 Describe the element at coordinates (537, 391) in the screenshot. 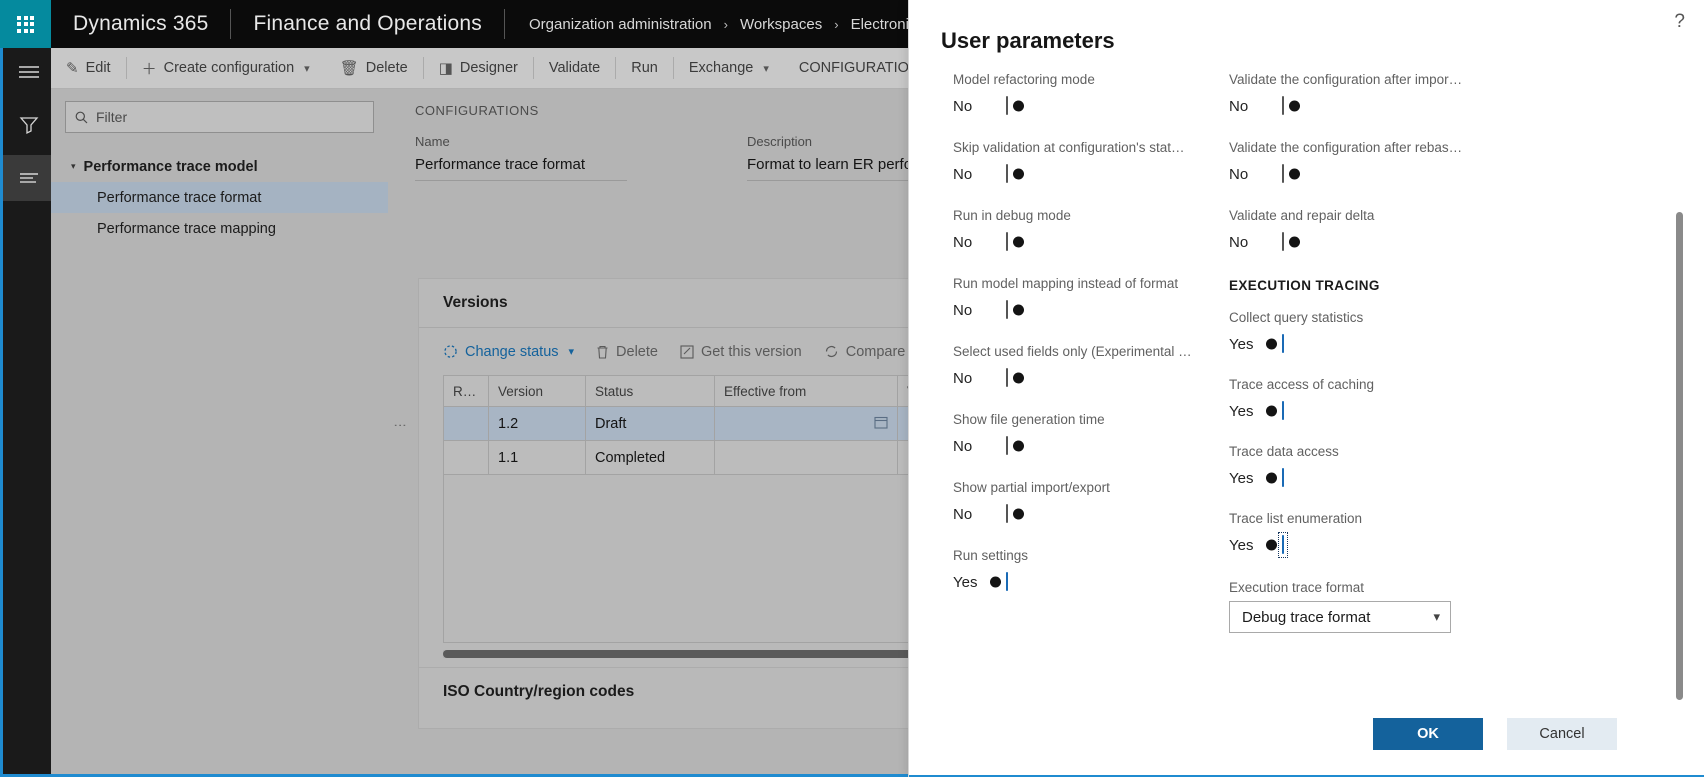

I see `column-header-version: Version` at that location.